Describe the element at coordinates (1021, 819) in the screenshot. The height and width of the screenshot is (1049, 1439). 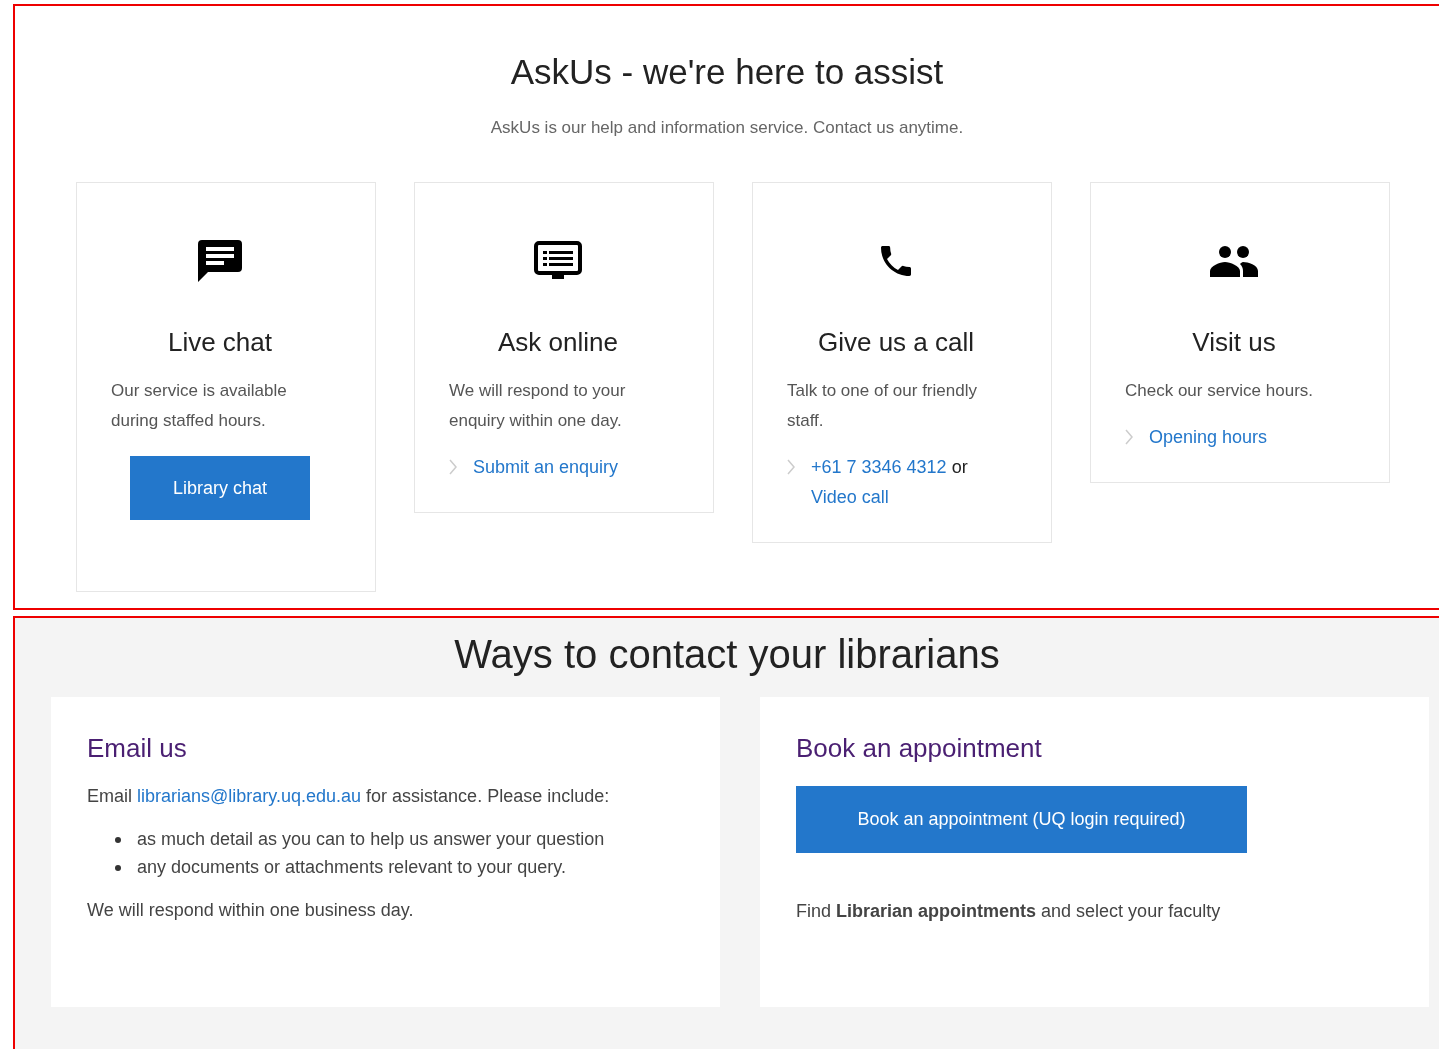
I see `book-appointment-button: Book an appointment (UQ login required)` at that location.